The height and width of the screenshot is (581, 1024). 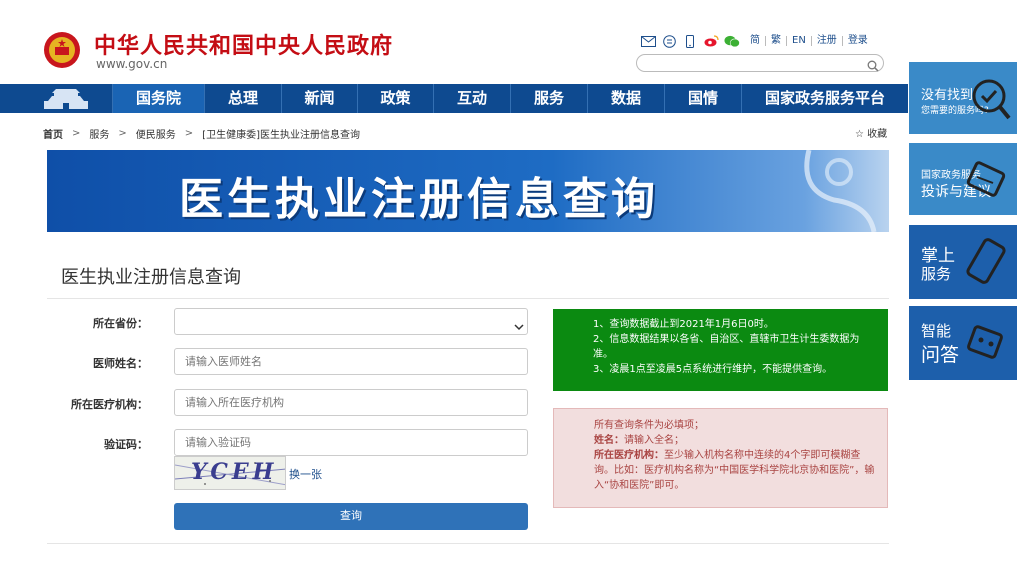 I want to click on nav-state-council: 国务院, so click(x=158, y=98).